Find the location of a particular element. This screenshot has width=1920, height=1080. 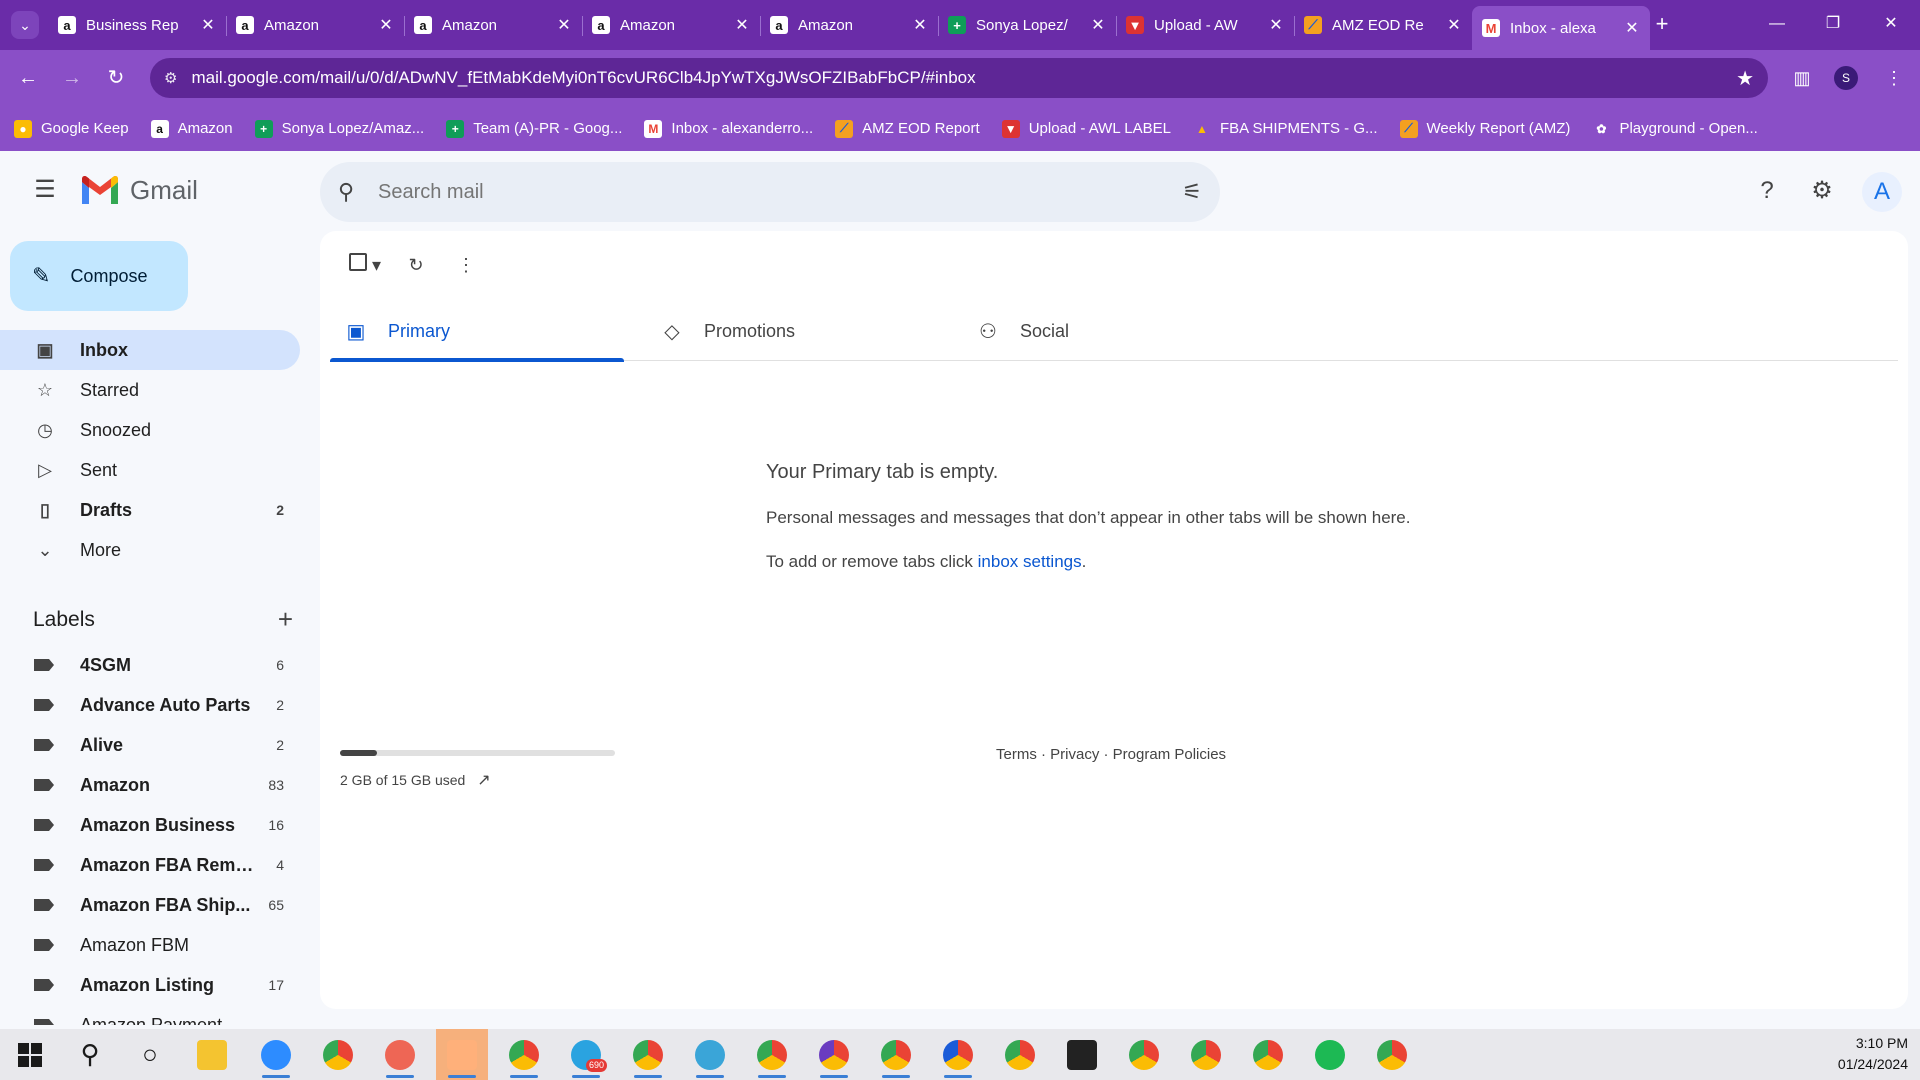

minimize-button: — is located at coordinates (1777, 24).